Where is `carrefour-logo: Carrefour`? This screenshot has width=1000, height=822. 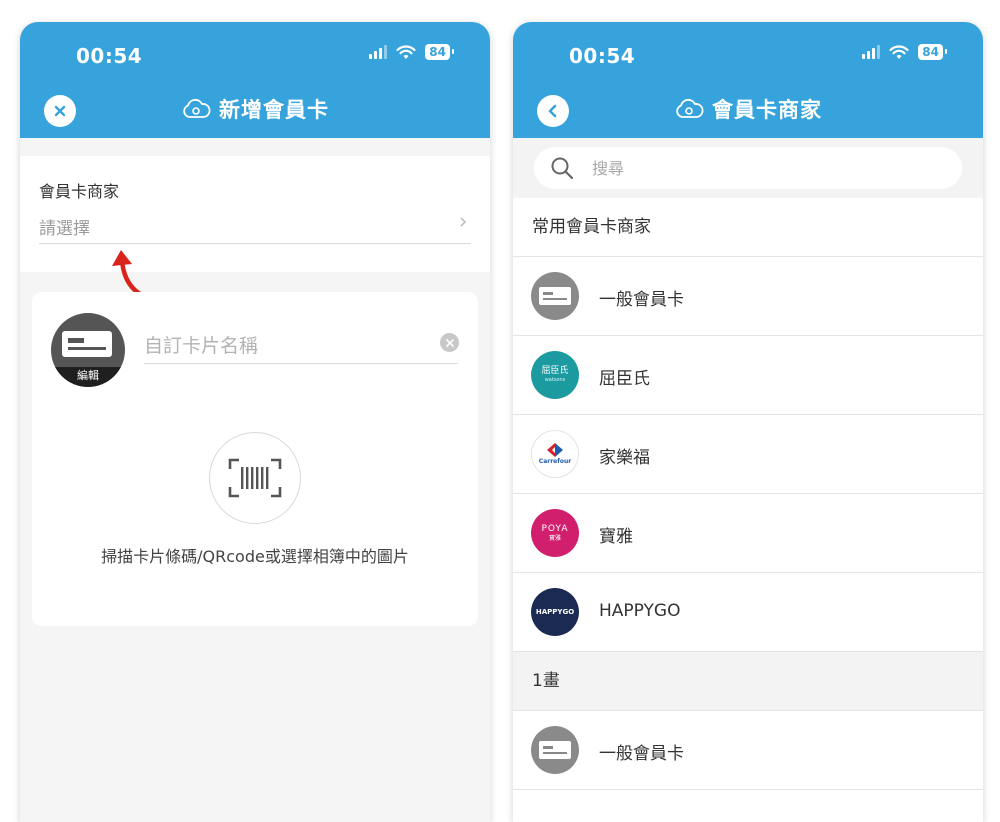
carrefour-logo: Carrefour is located at coordinates (555, 454).